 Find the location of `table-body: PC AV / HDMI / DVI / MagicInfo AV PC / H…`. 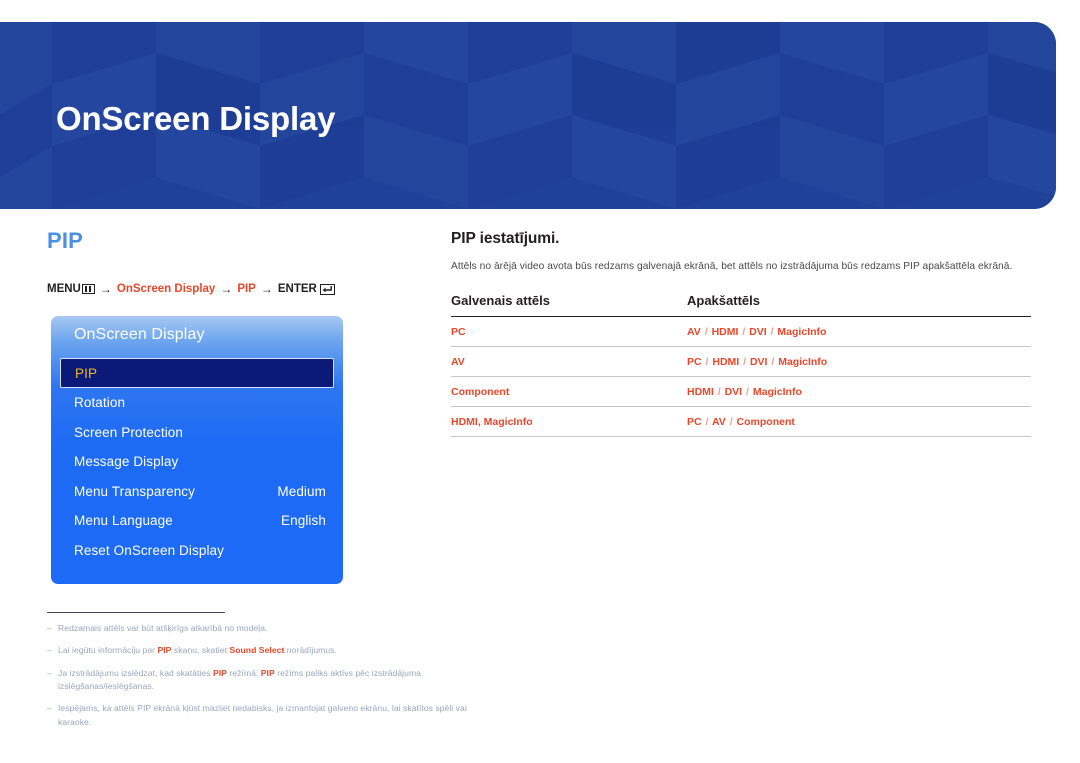

table-body: PC AV / HDMI / DVI / MagicInfo AV PC / H… is located at coordinates (741, 377).